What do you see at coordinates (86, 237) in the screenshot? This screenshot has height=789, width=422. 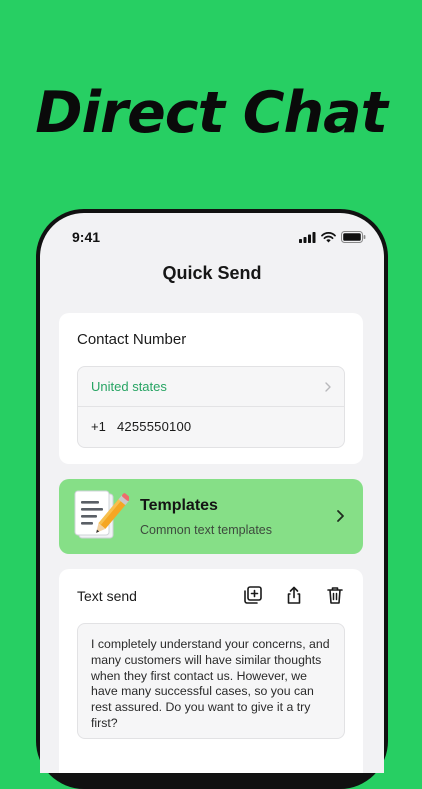 I see `status-time: 9:41` at bounding box center [86, 237].